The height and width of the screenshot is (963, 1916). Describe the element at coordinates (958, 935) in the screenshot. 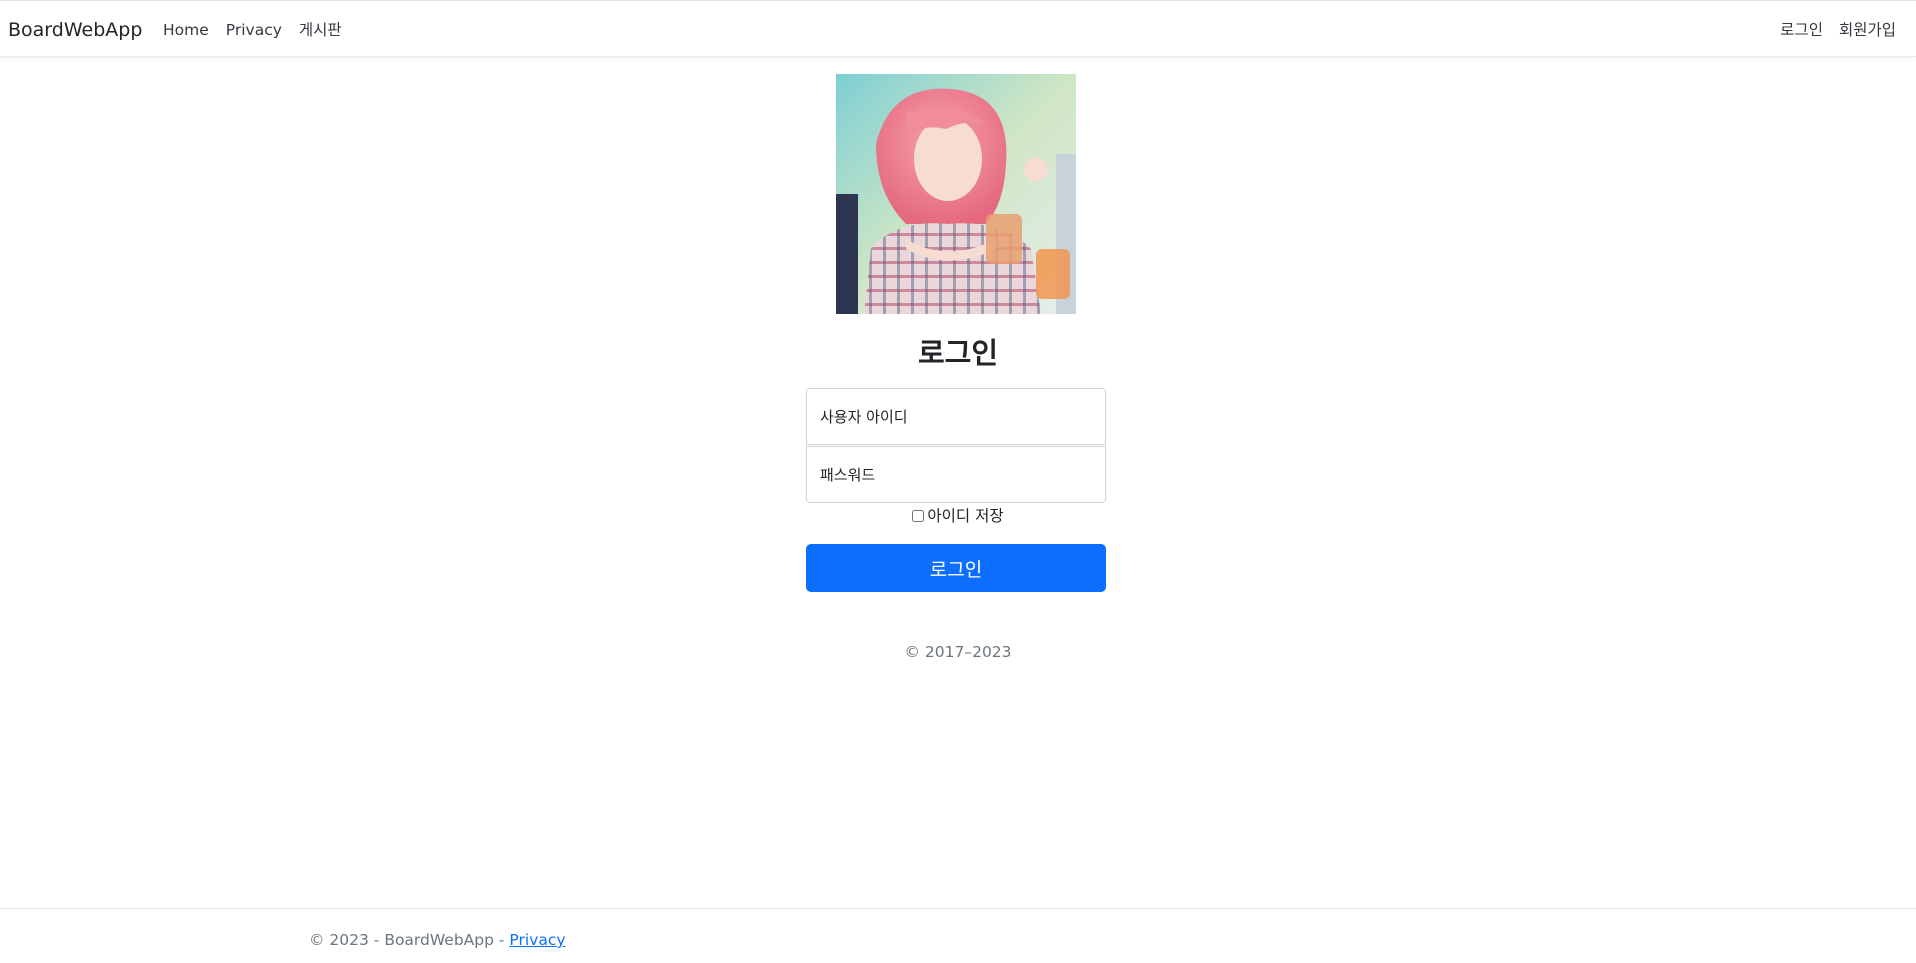

I see `page-footer: © 2023 - BoardWebApp - Privacy` at that location.